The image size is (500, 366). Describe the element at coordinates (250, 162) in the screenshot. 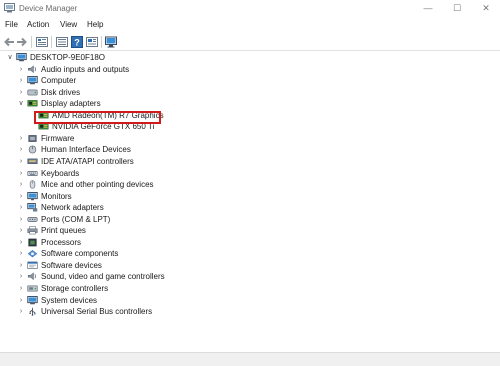

I see `tree-category: › IDE ATA/ATAPI controllers` at that location.